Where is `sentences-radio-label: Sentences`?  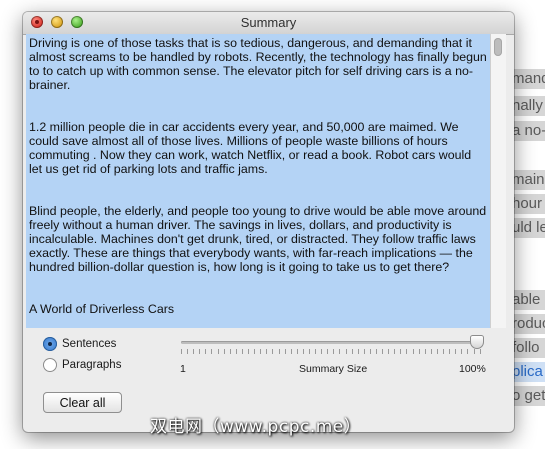 sentences-radio-label: Sentences is located at coordinates (89, 344).